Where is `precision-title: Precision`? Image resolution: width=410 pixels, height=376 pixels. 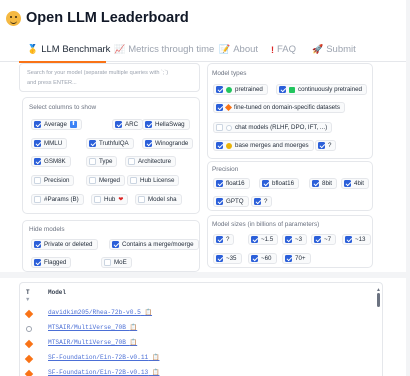 precision-title: Precision is located at coordinates (225, 169).